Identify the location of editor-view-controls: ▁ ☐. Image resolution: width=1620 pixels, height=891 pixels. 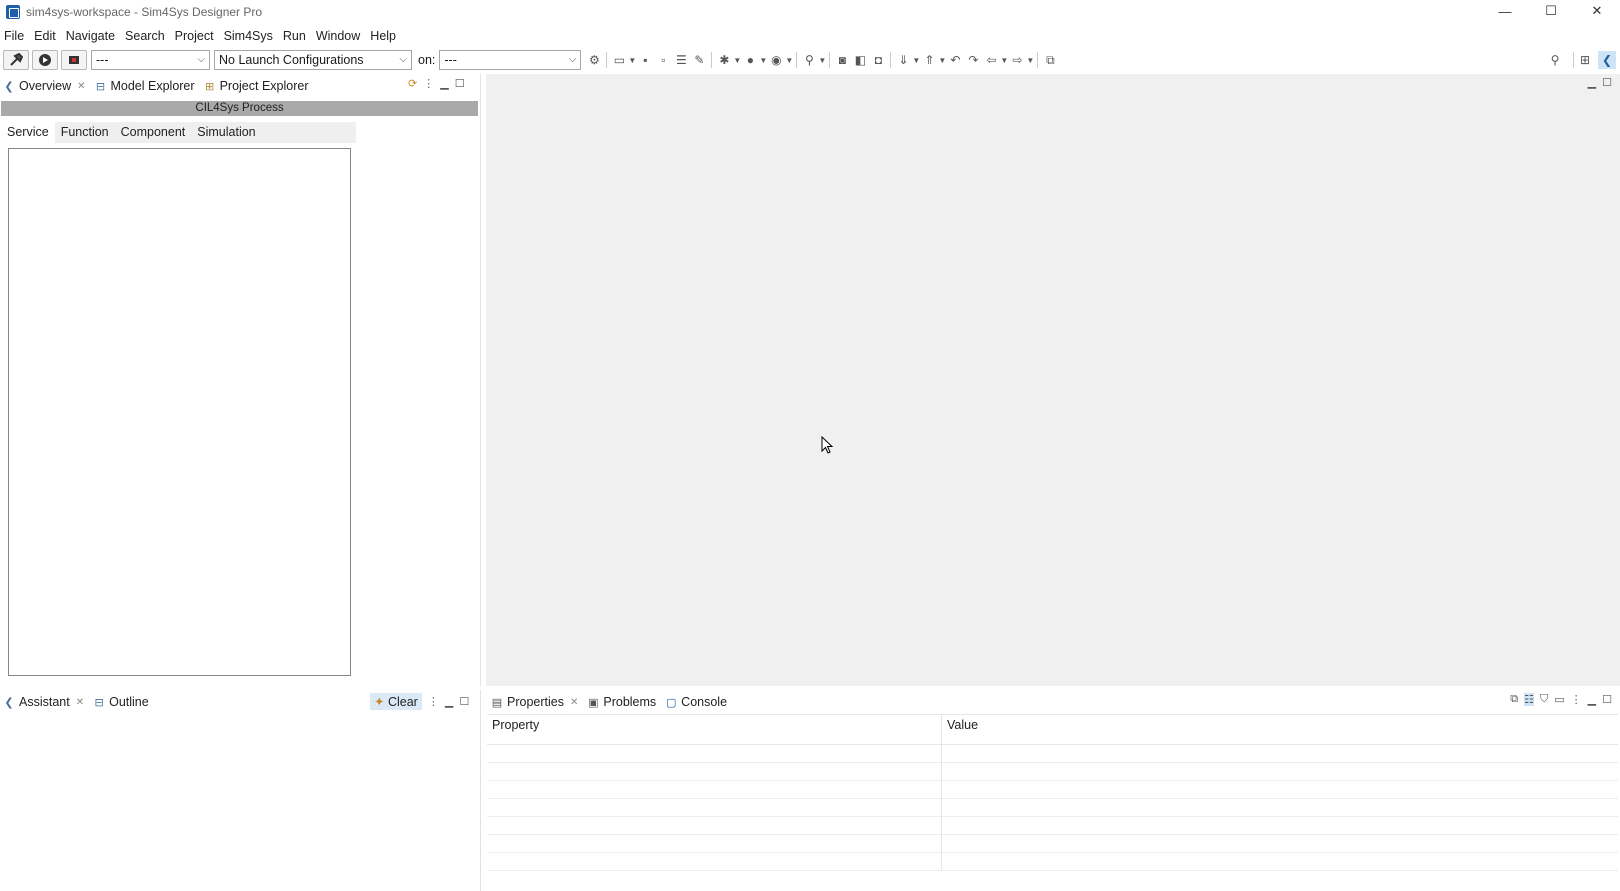
(1600, 82).